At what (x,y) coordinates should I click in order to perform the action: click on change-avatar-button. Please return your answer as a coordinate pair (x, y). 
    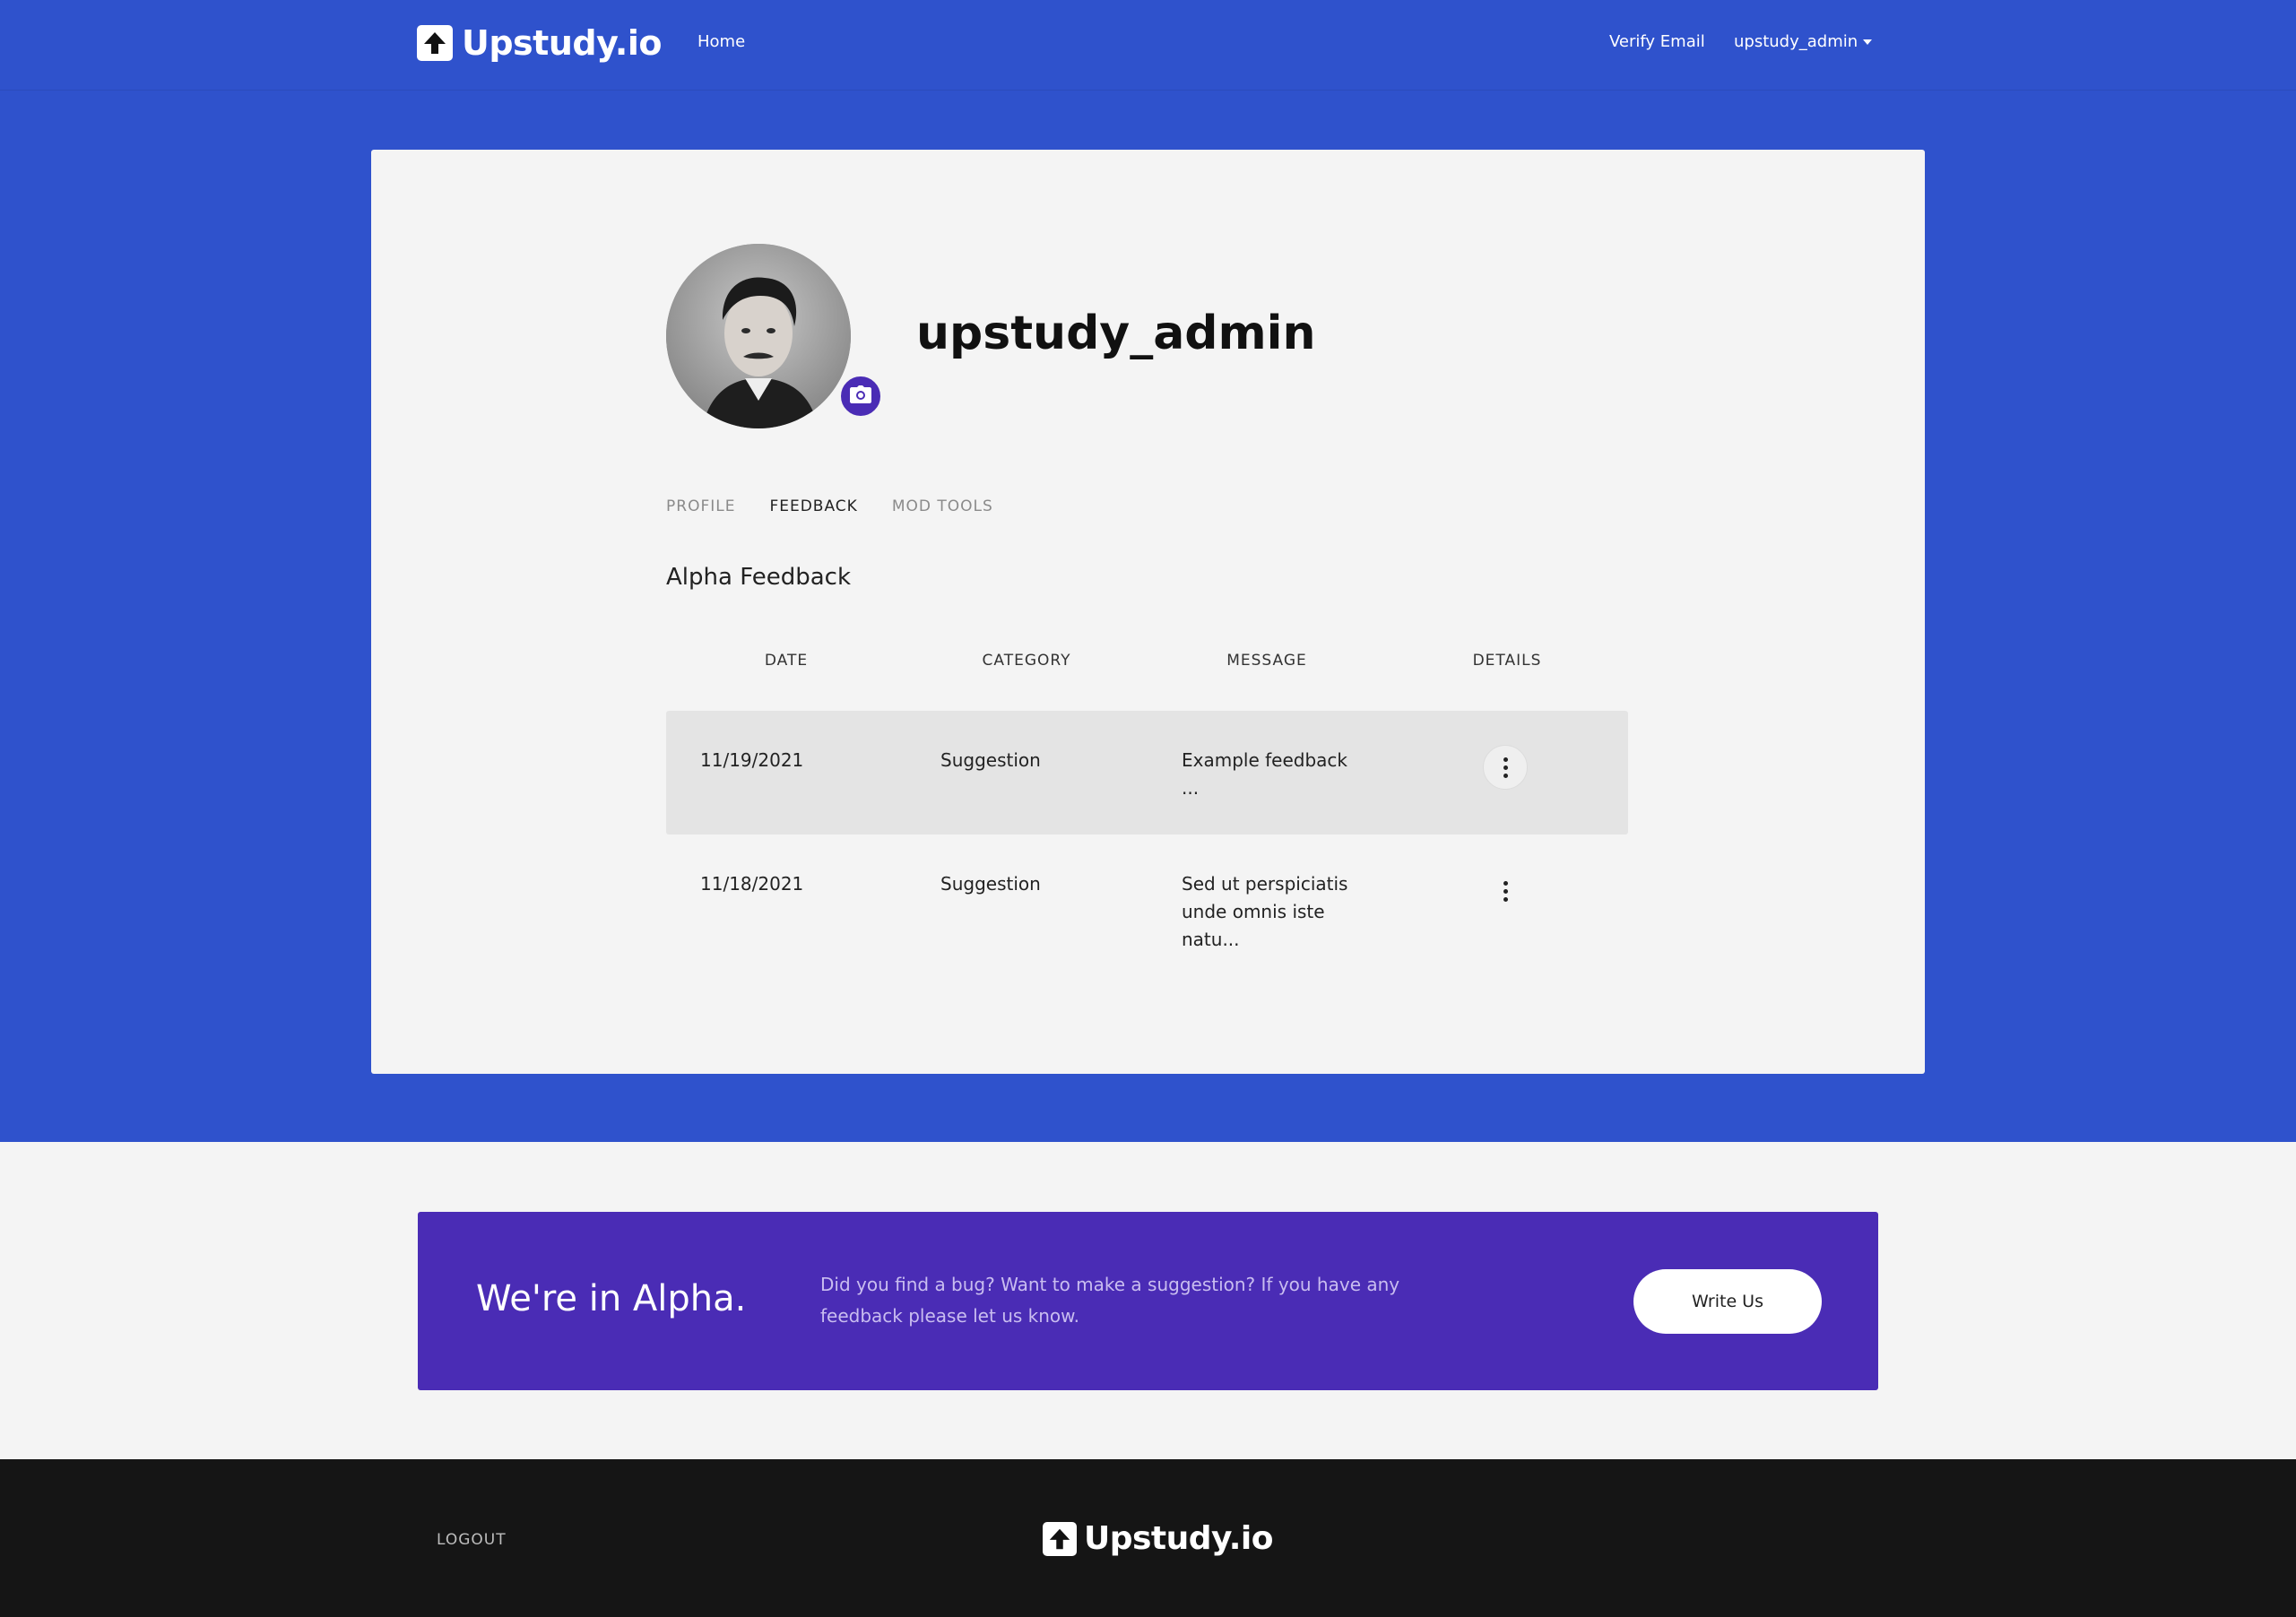
    Looking at the image, I should click on (861, 396).